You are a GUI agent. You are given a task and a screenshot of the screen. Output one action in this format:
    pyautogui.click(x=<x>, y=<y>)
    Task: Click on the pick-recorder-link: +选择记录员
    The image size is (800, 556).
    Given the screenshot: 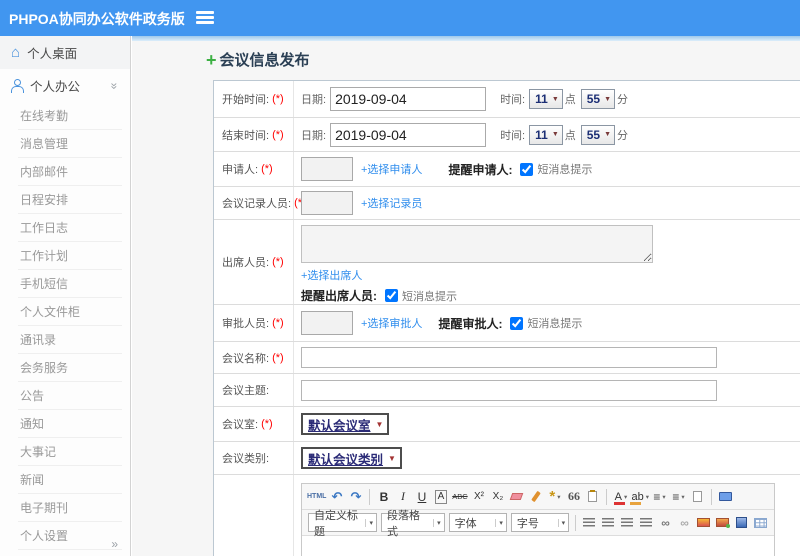 What is the action you would take?
    pyautogui.click(x=391, y=203)
    